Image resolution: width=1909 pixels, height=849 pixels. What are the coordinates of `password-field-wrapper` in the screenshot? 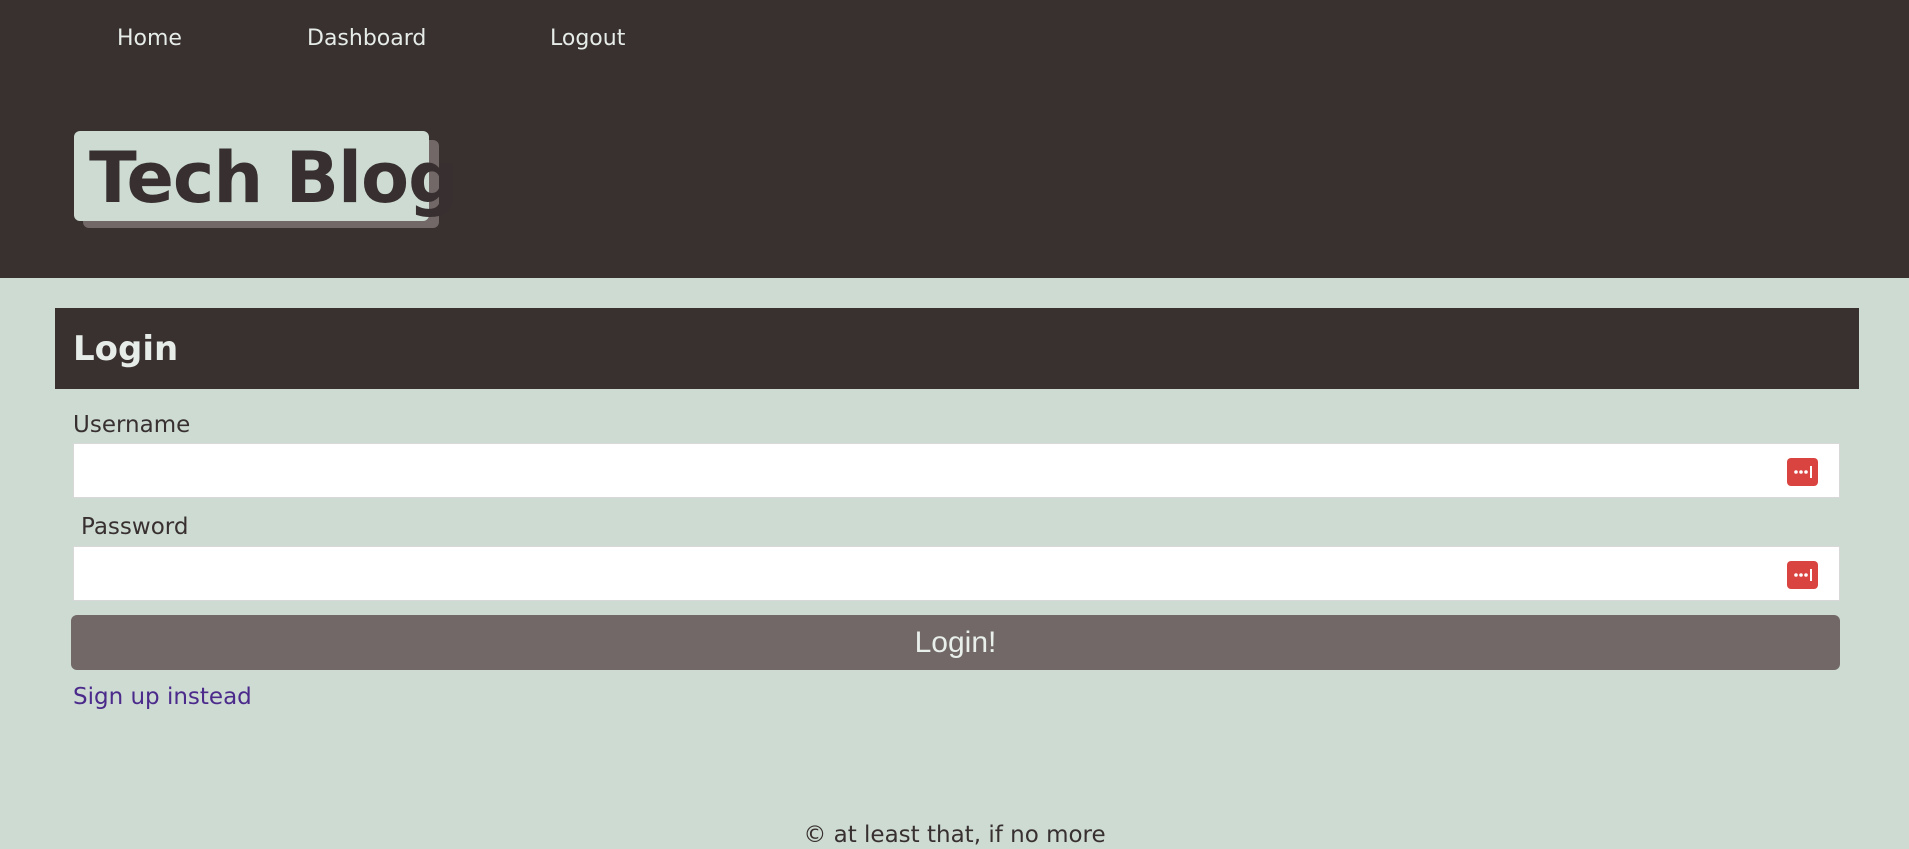 It's located at (956, 573).